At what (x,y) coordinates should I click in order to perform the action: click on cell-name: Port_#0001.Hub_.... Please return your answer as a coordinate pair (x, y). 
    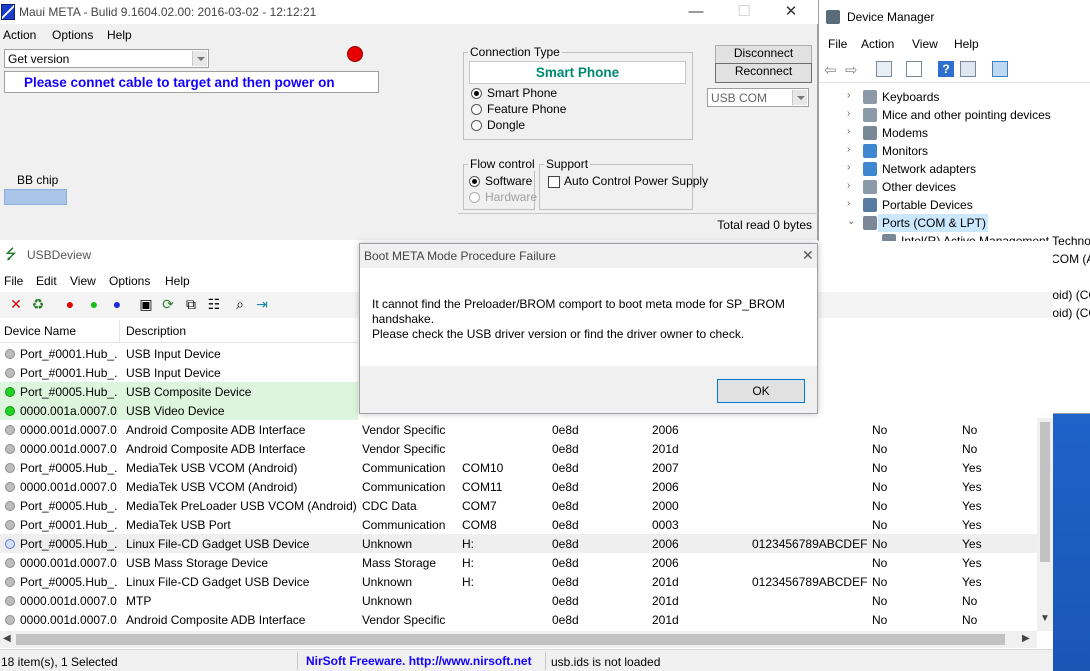
    Looking at the image, I should click on (69, 354).